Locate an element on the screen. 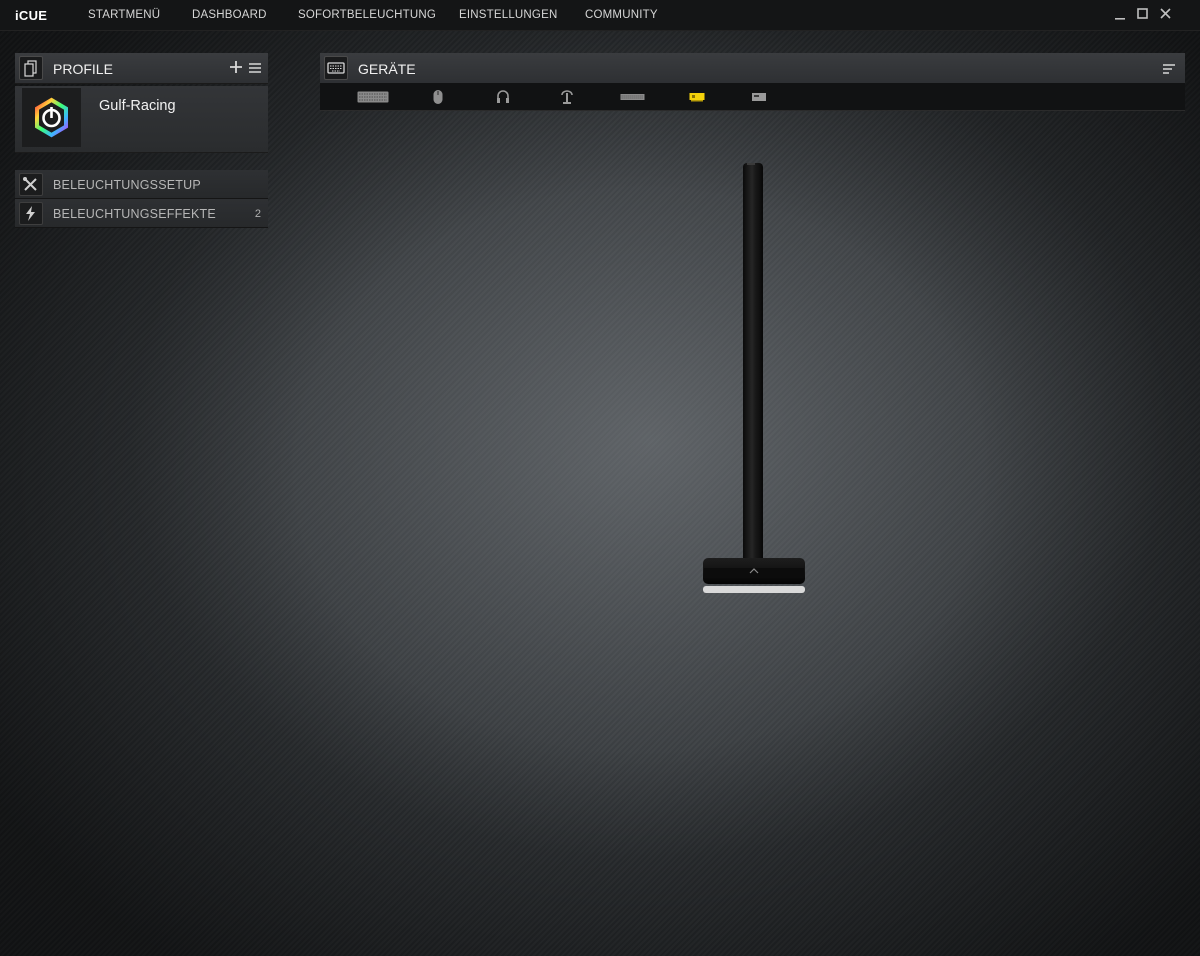  nav-dashboard: DASHBOARD is located at coordinates (229, 15).